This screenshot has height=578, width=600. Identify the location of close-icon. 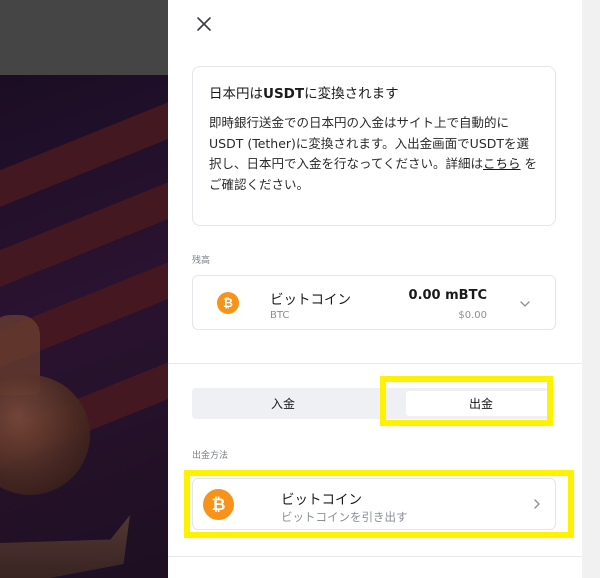
(204, 24).